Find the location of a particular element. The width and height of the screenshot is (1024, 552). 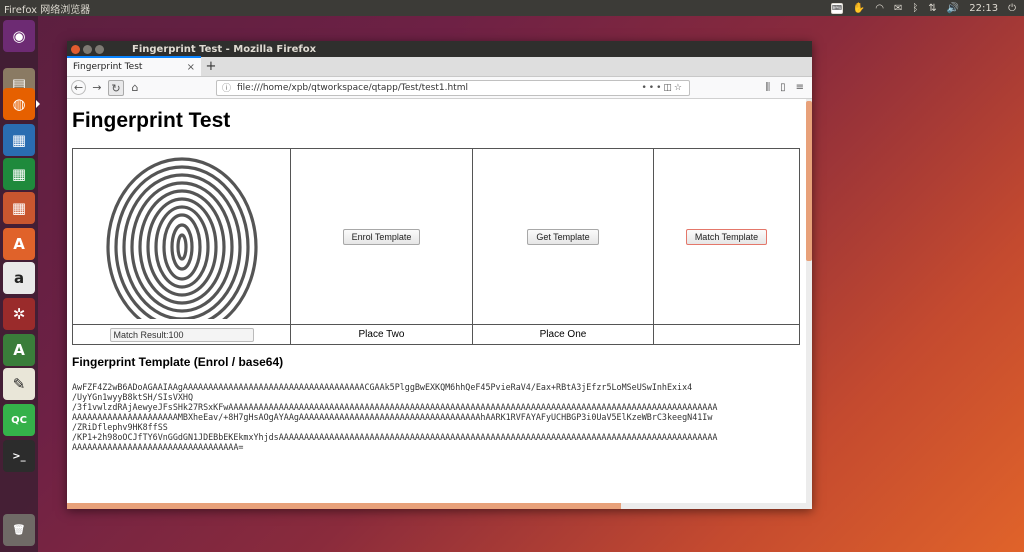

tab-label: Fingerprint Test is located at coordinates (108, 67).